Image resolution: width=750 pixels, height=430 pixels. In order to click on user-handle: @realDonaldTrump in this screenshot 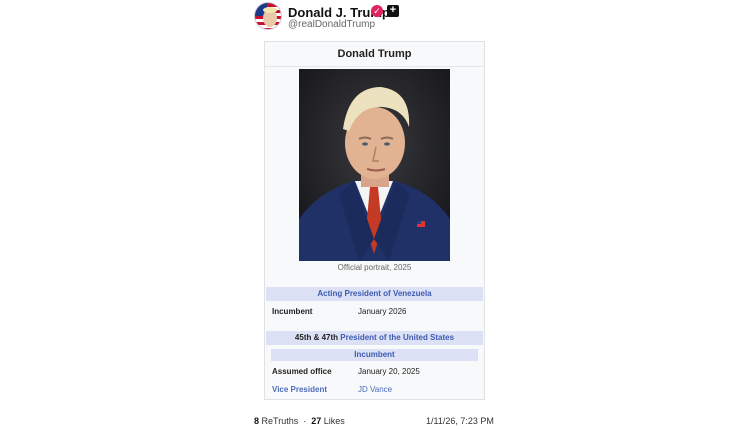, I will do `click(331, 24)`.